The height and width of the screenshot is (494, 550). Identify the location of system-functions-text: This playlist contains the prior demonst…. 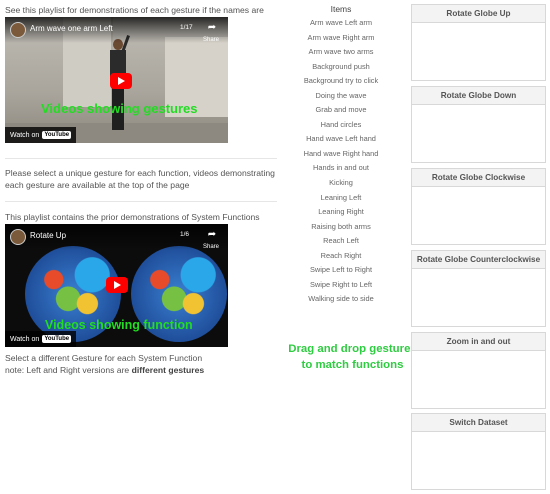
(132, 217).